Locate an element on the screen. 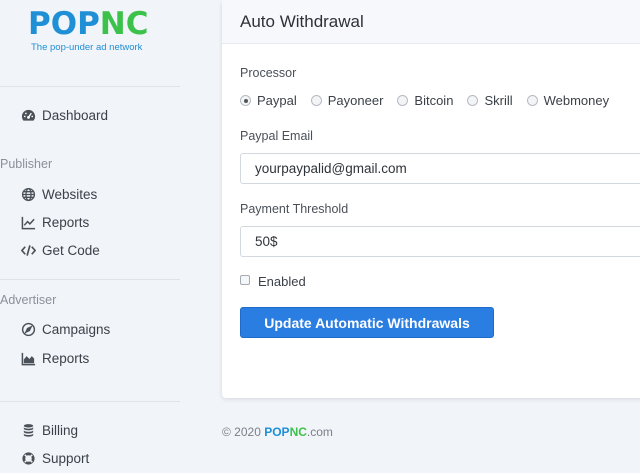  compass-icon is located at coordinates (28, 329).